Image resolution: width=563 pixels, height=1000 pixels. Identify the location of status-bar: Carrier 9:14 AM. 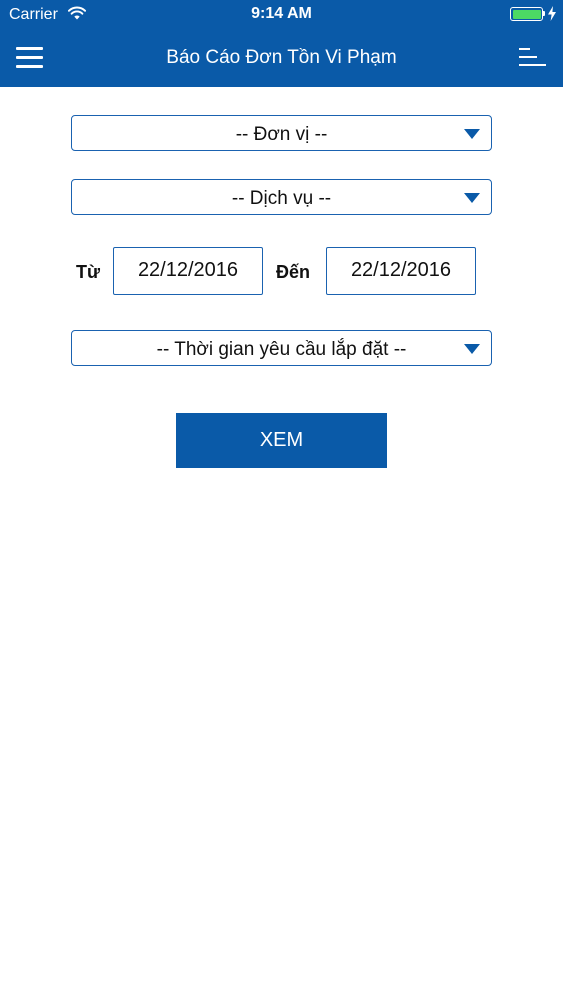
(281, 15).